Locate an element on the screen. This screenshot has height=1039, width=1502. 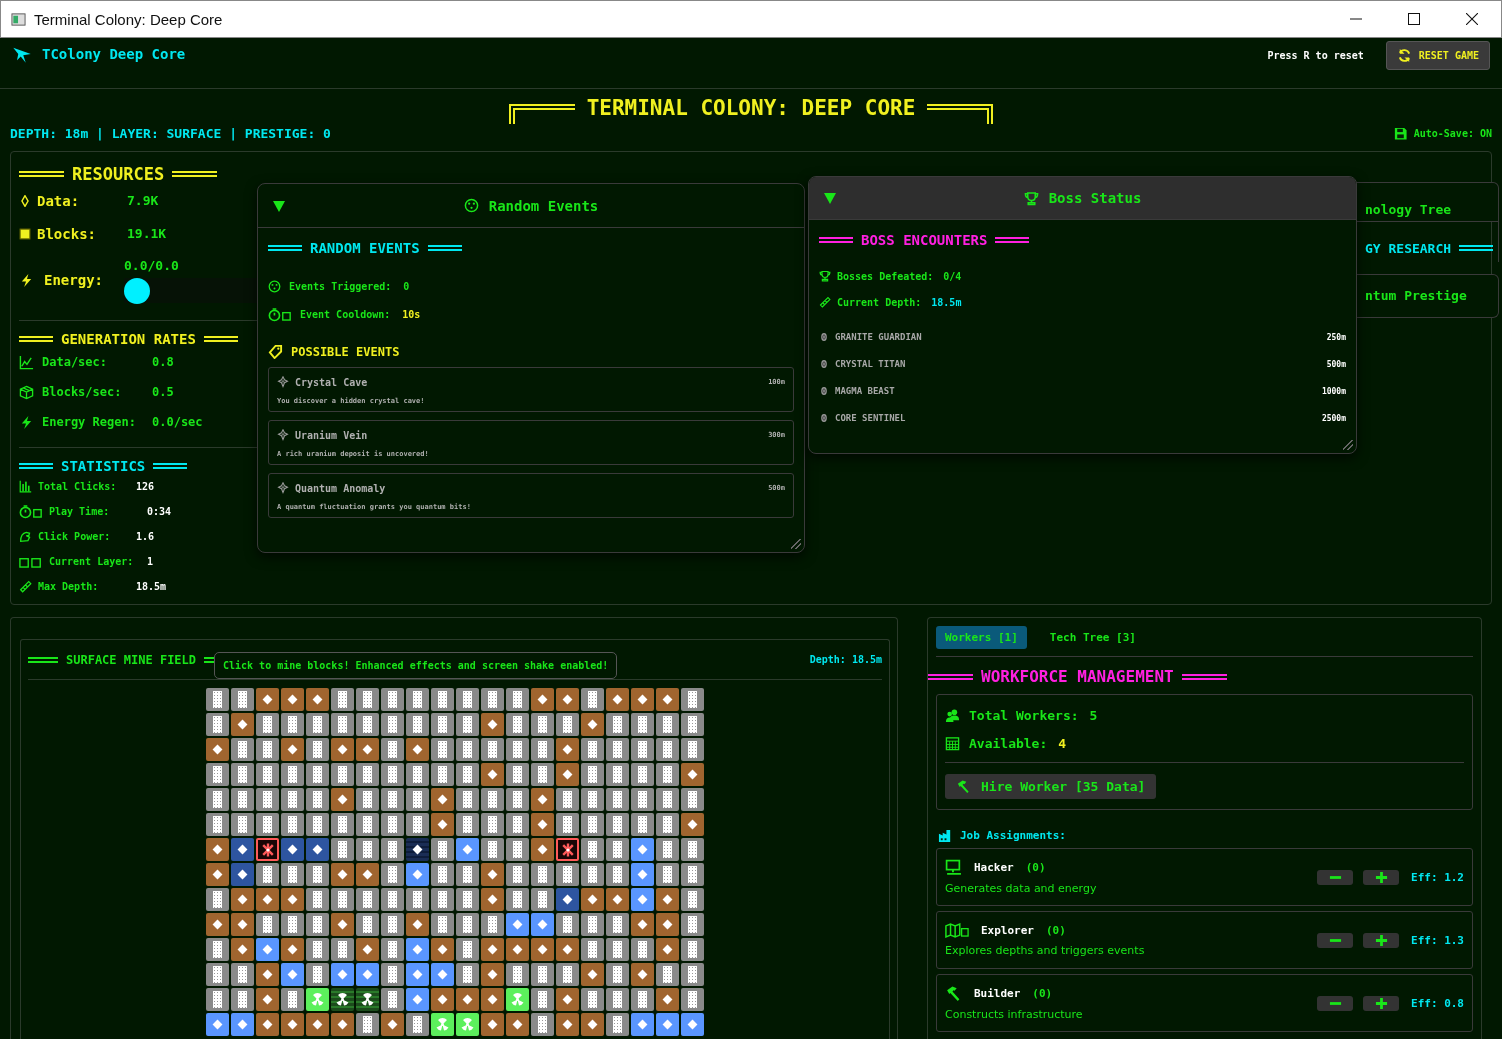
decrease-button is located at coordinates (1335, 877).